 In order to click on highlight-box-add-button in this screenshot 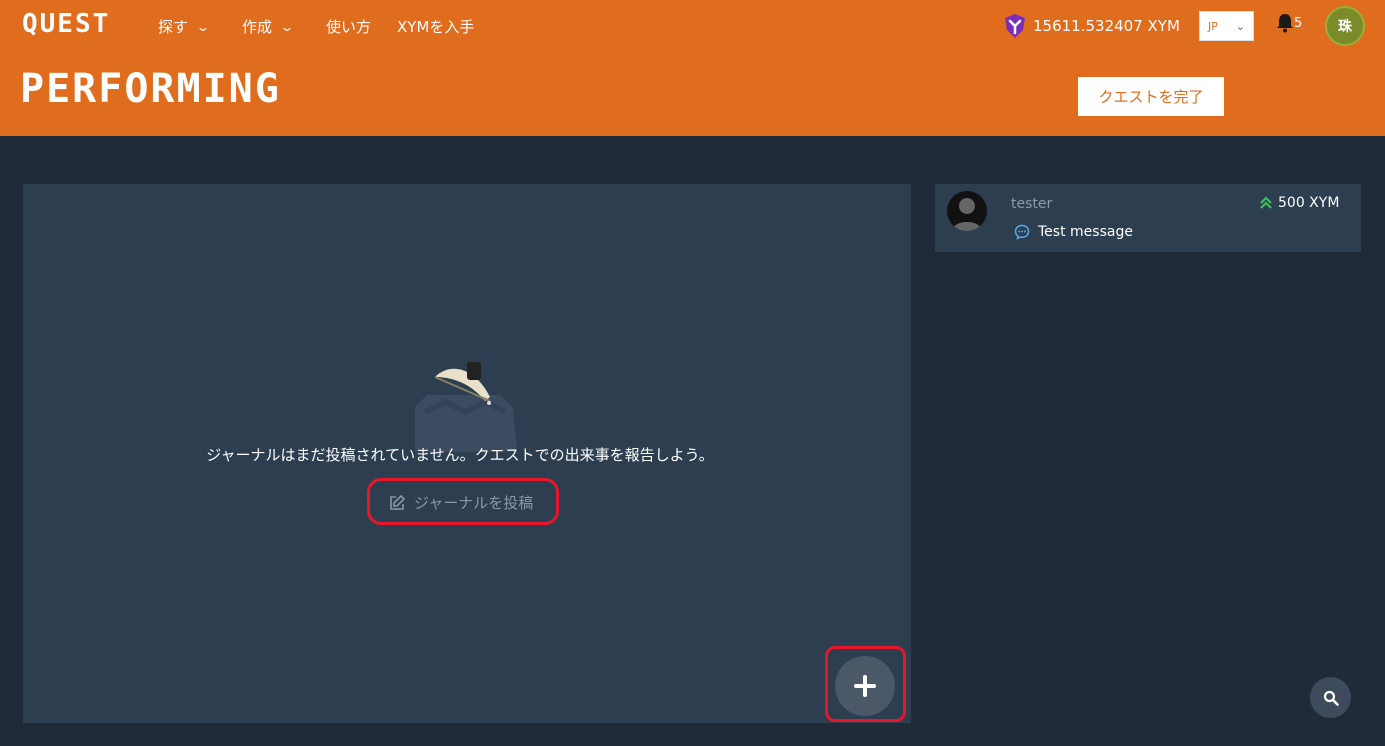, I will do `click(865, 684)`.